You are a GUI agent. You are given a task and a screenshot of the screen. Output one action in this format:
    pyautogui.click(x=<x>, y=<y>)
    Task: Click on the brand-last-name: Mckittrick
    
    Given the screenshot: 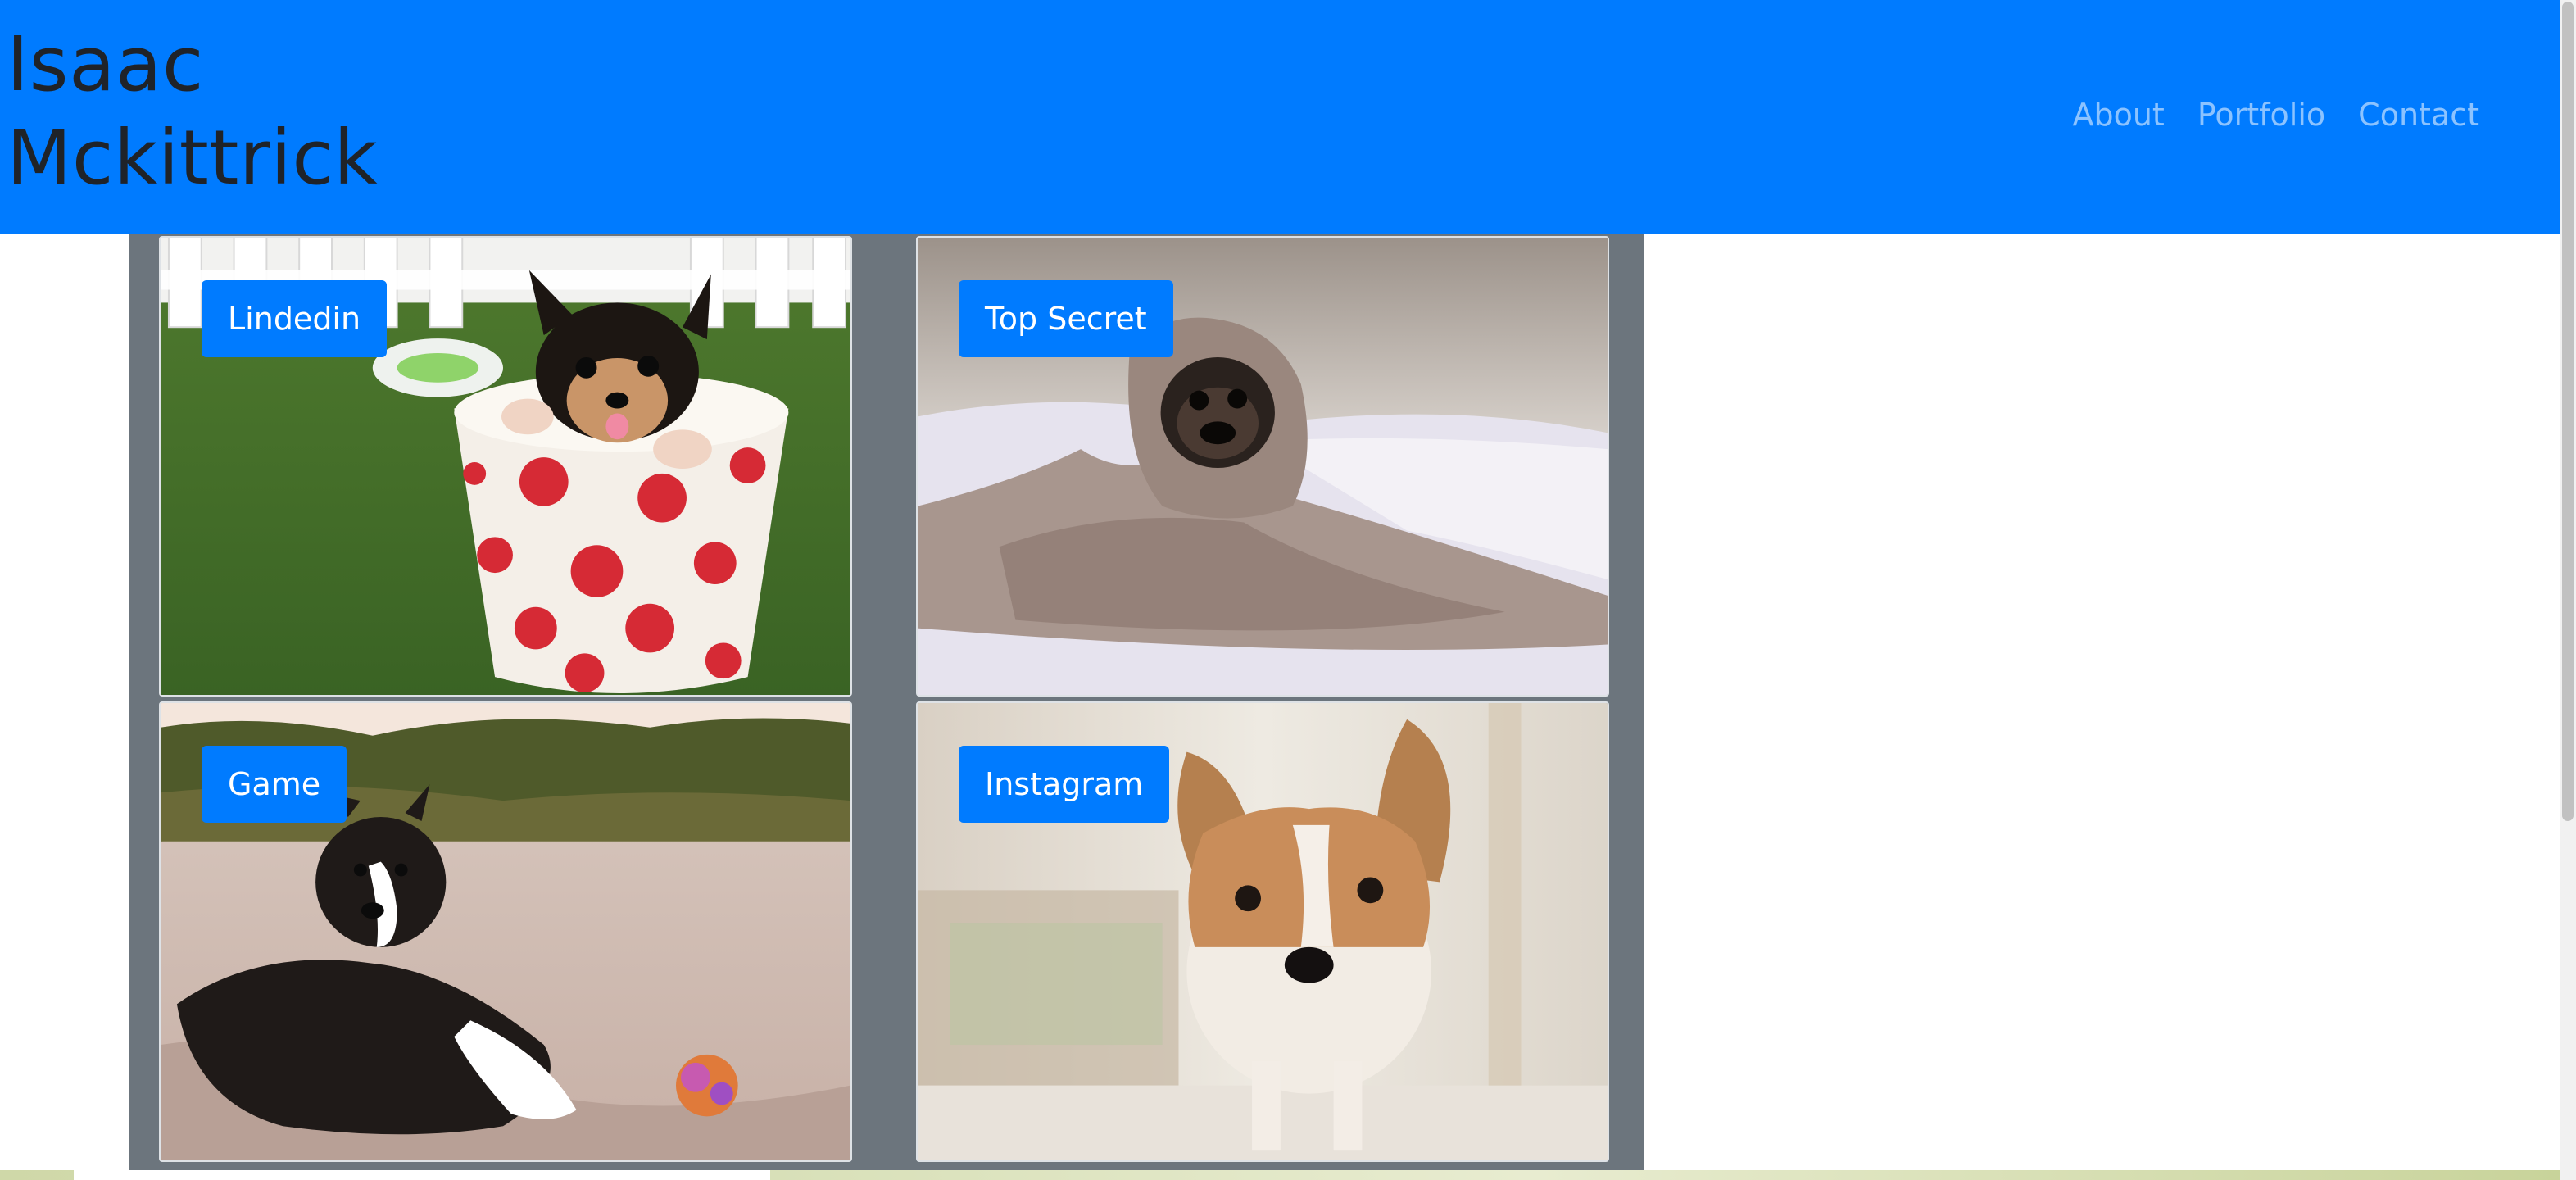 What is the action you would take?
    pyautogui.click(x=193, y=158)
    